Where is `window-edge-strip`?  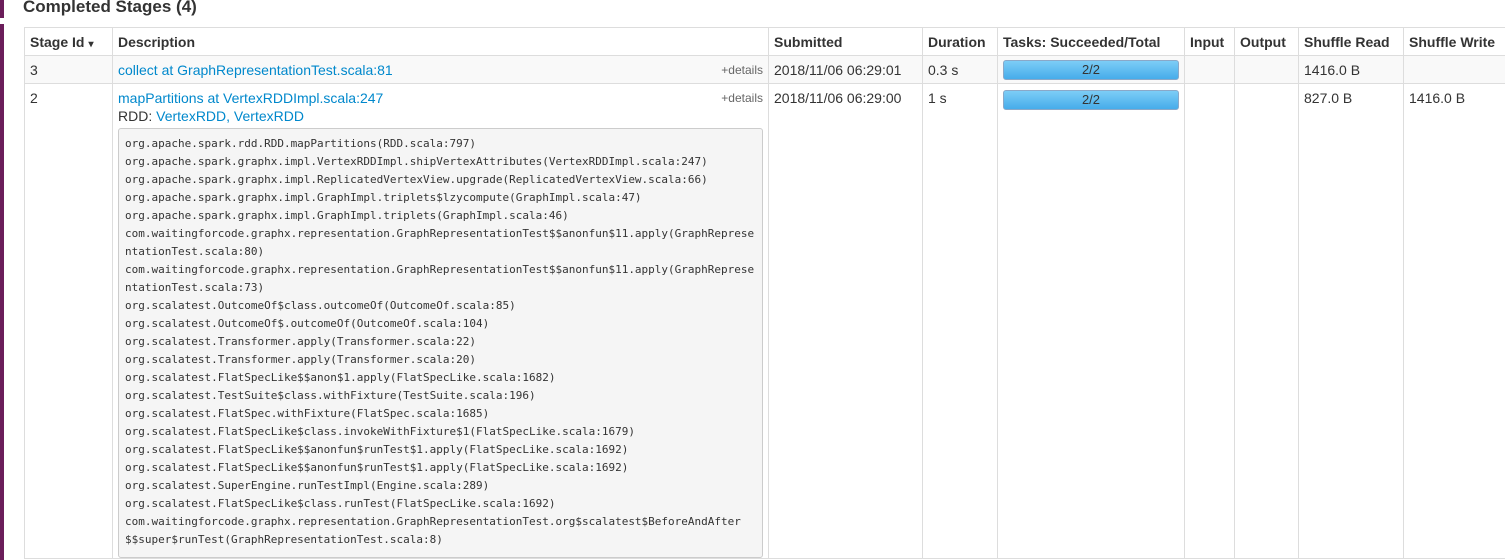 window-edge-strip is located at coordinates (2, 280).